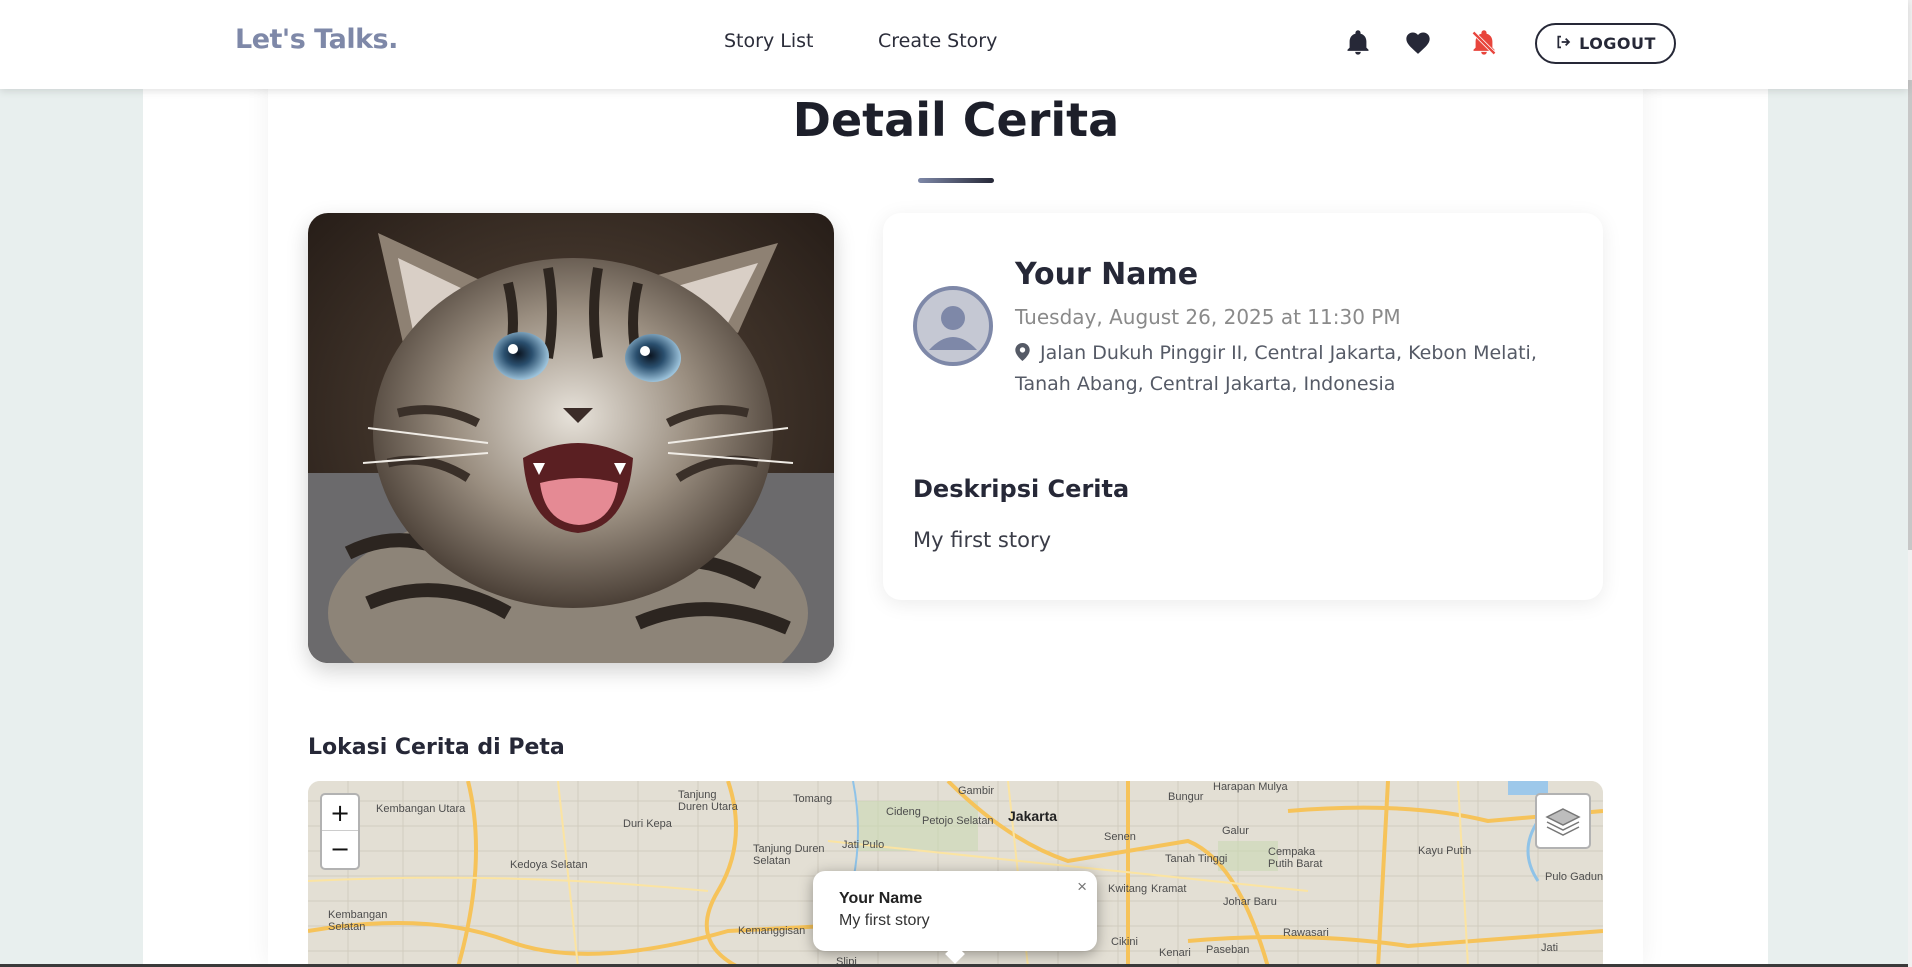  Describe the element at coordinates (1235, 831) in the screenshot. I see `map-label: Galur` at that location.